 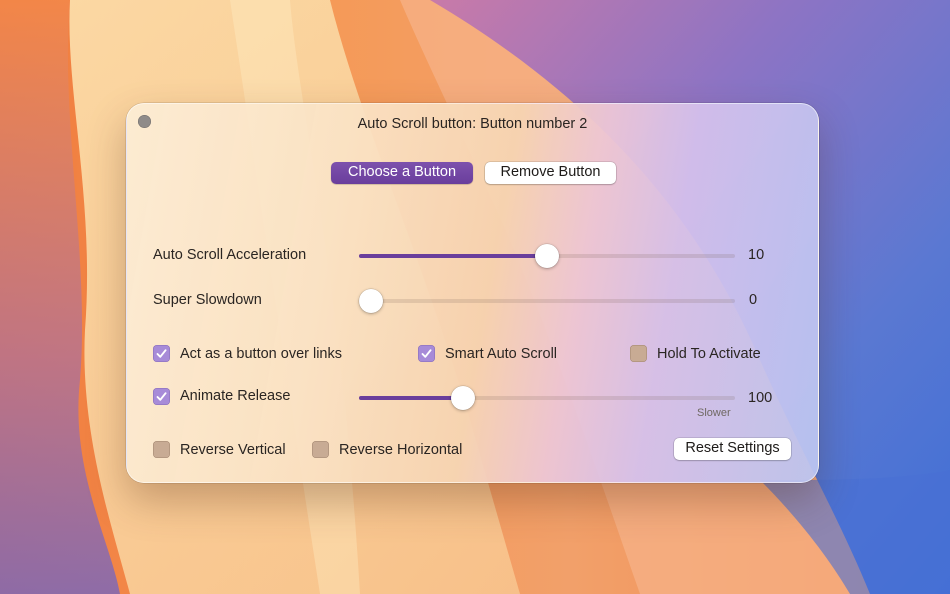 I want to click on reverse-vertical-checkbox, so click(x=161, y=449).